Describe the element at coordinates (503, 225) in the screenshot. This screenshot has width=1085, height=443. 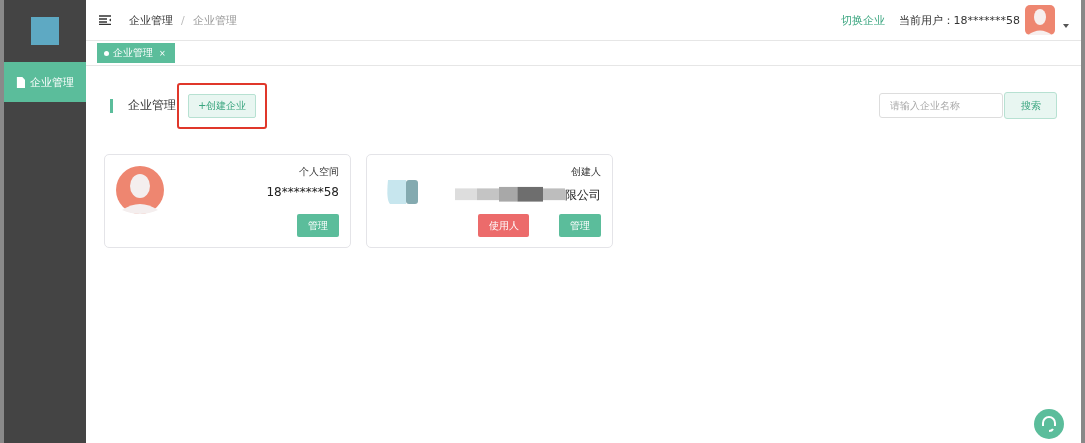
I see `card-button: 使用人` at that location.